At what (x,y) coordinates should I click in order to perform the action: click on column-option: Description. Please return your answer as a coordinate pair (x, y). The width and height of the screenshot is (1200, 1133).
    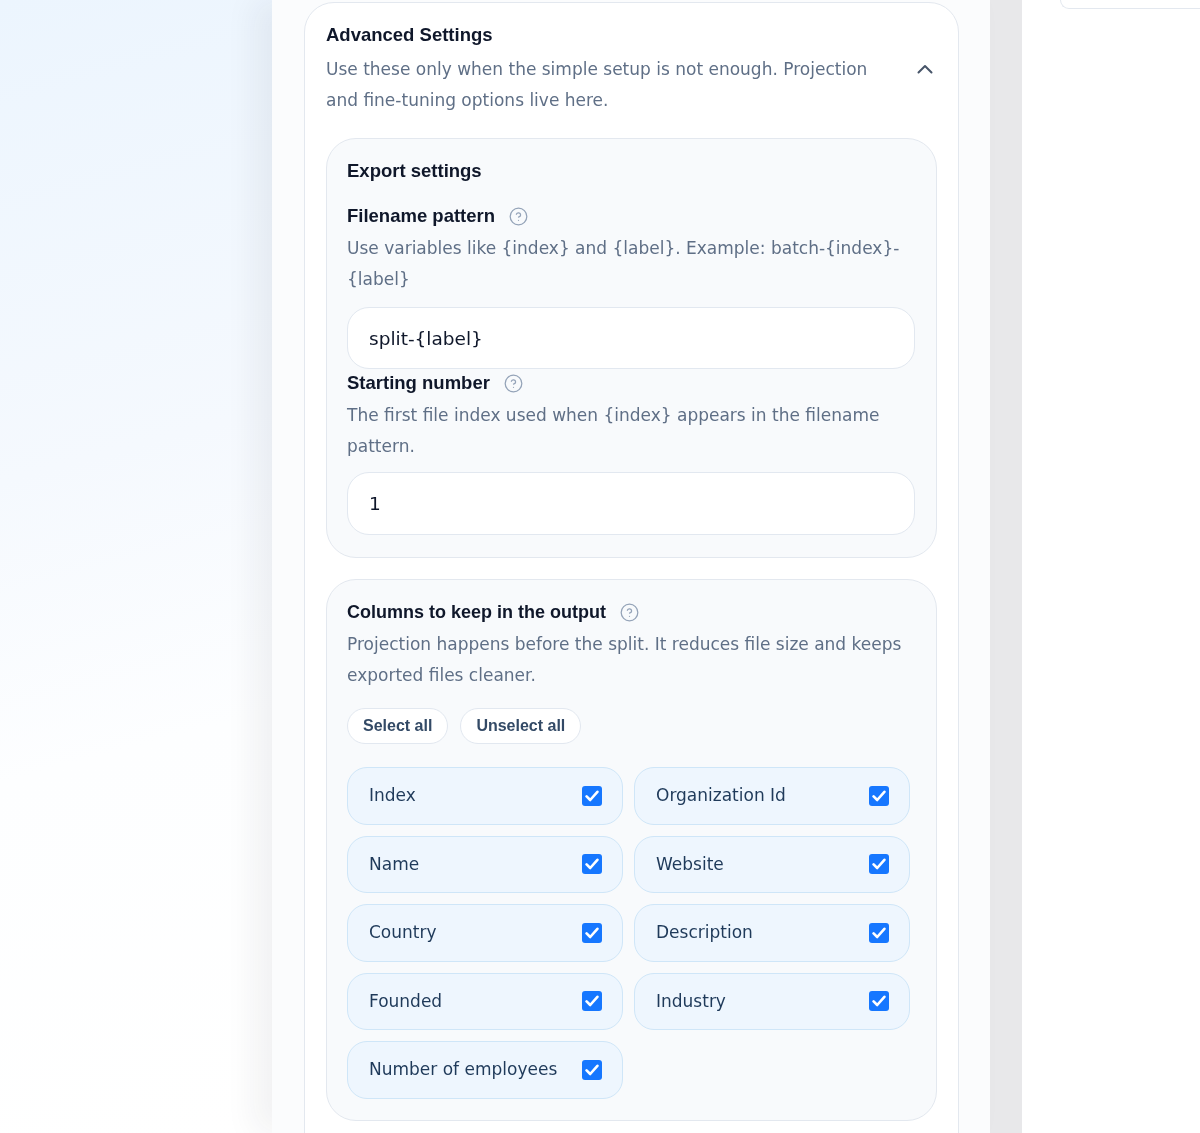
    Looking at the image, I should click on (772, 933).